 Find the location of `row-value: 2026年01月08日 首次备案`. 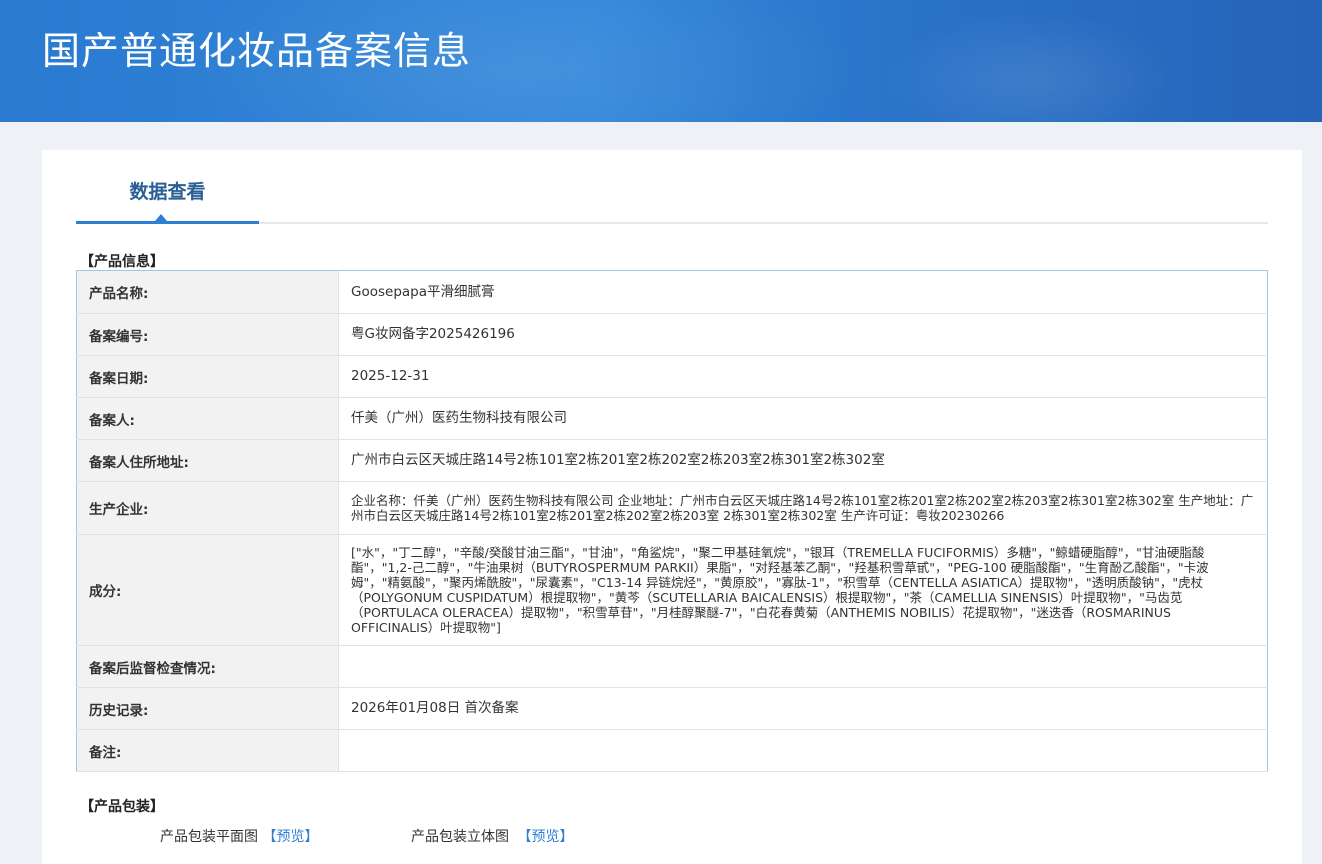

row-value: 2026年01月08日 首次备案 is located at coordinates (803, 708).